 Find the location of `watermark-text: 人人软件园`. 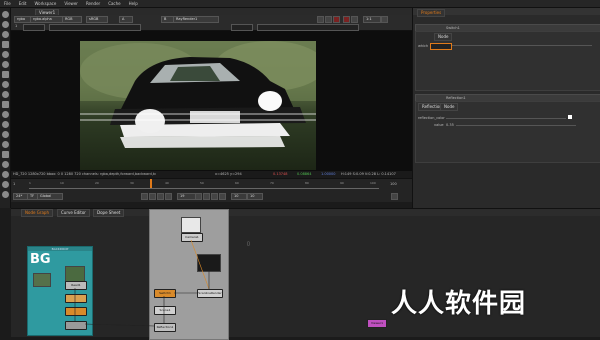

watermark-text: 人人软件园 is located at coordinates (459, 304).